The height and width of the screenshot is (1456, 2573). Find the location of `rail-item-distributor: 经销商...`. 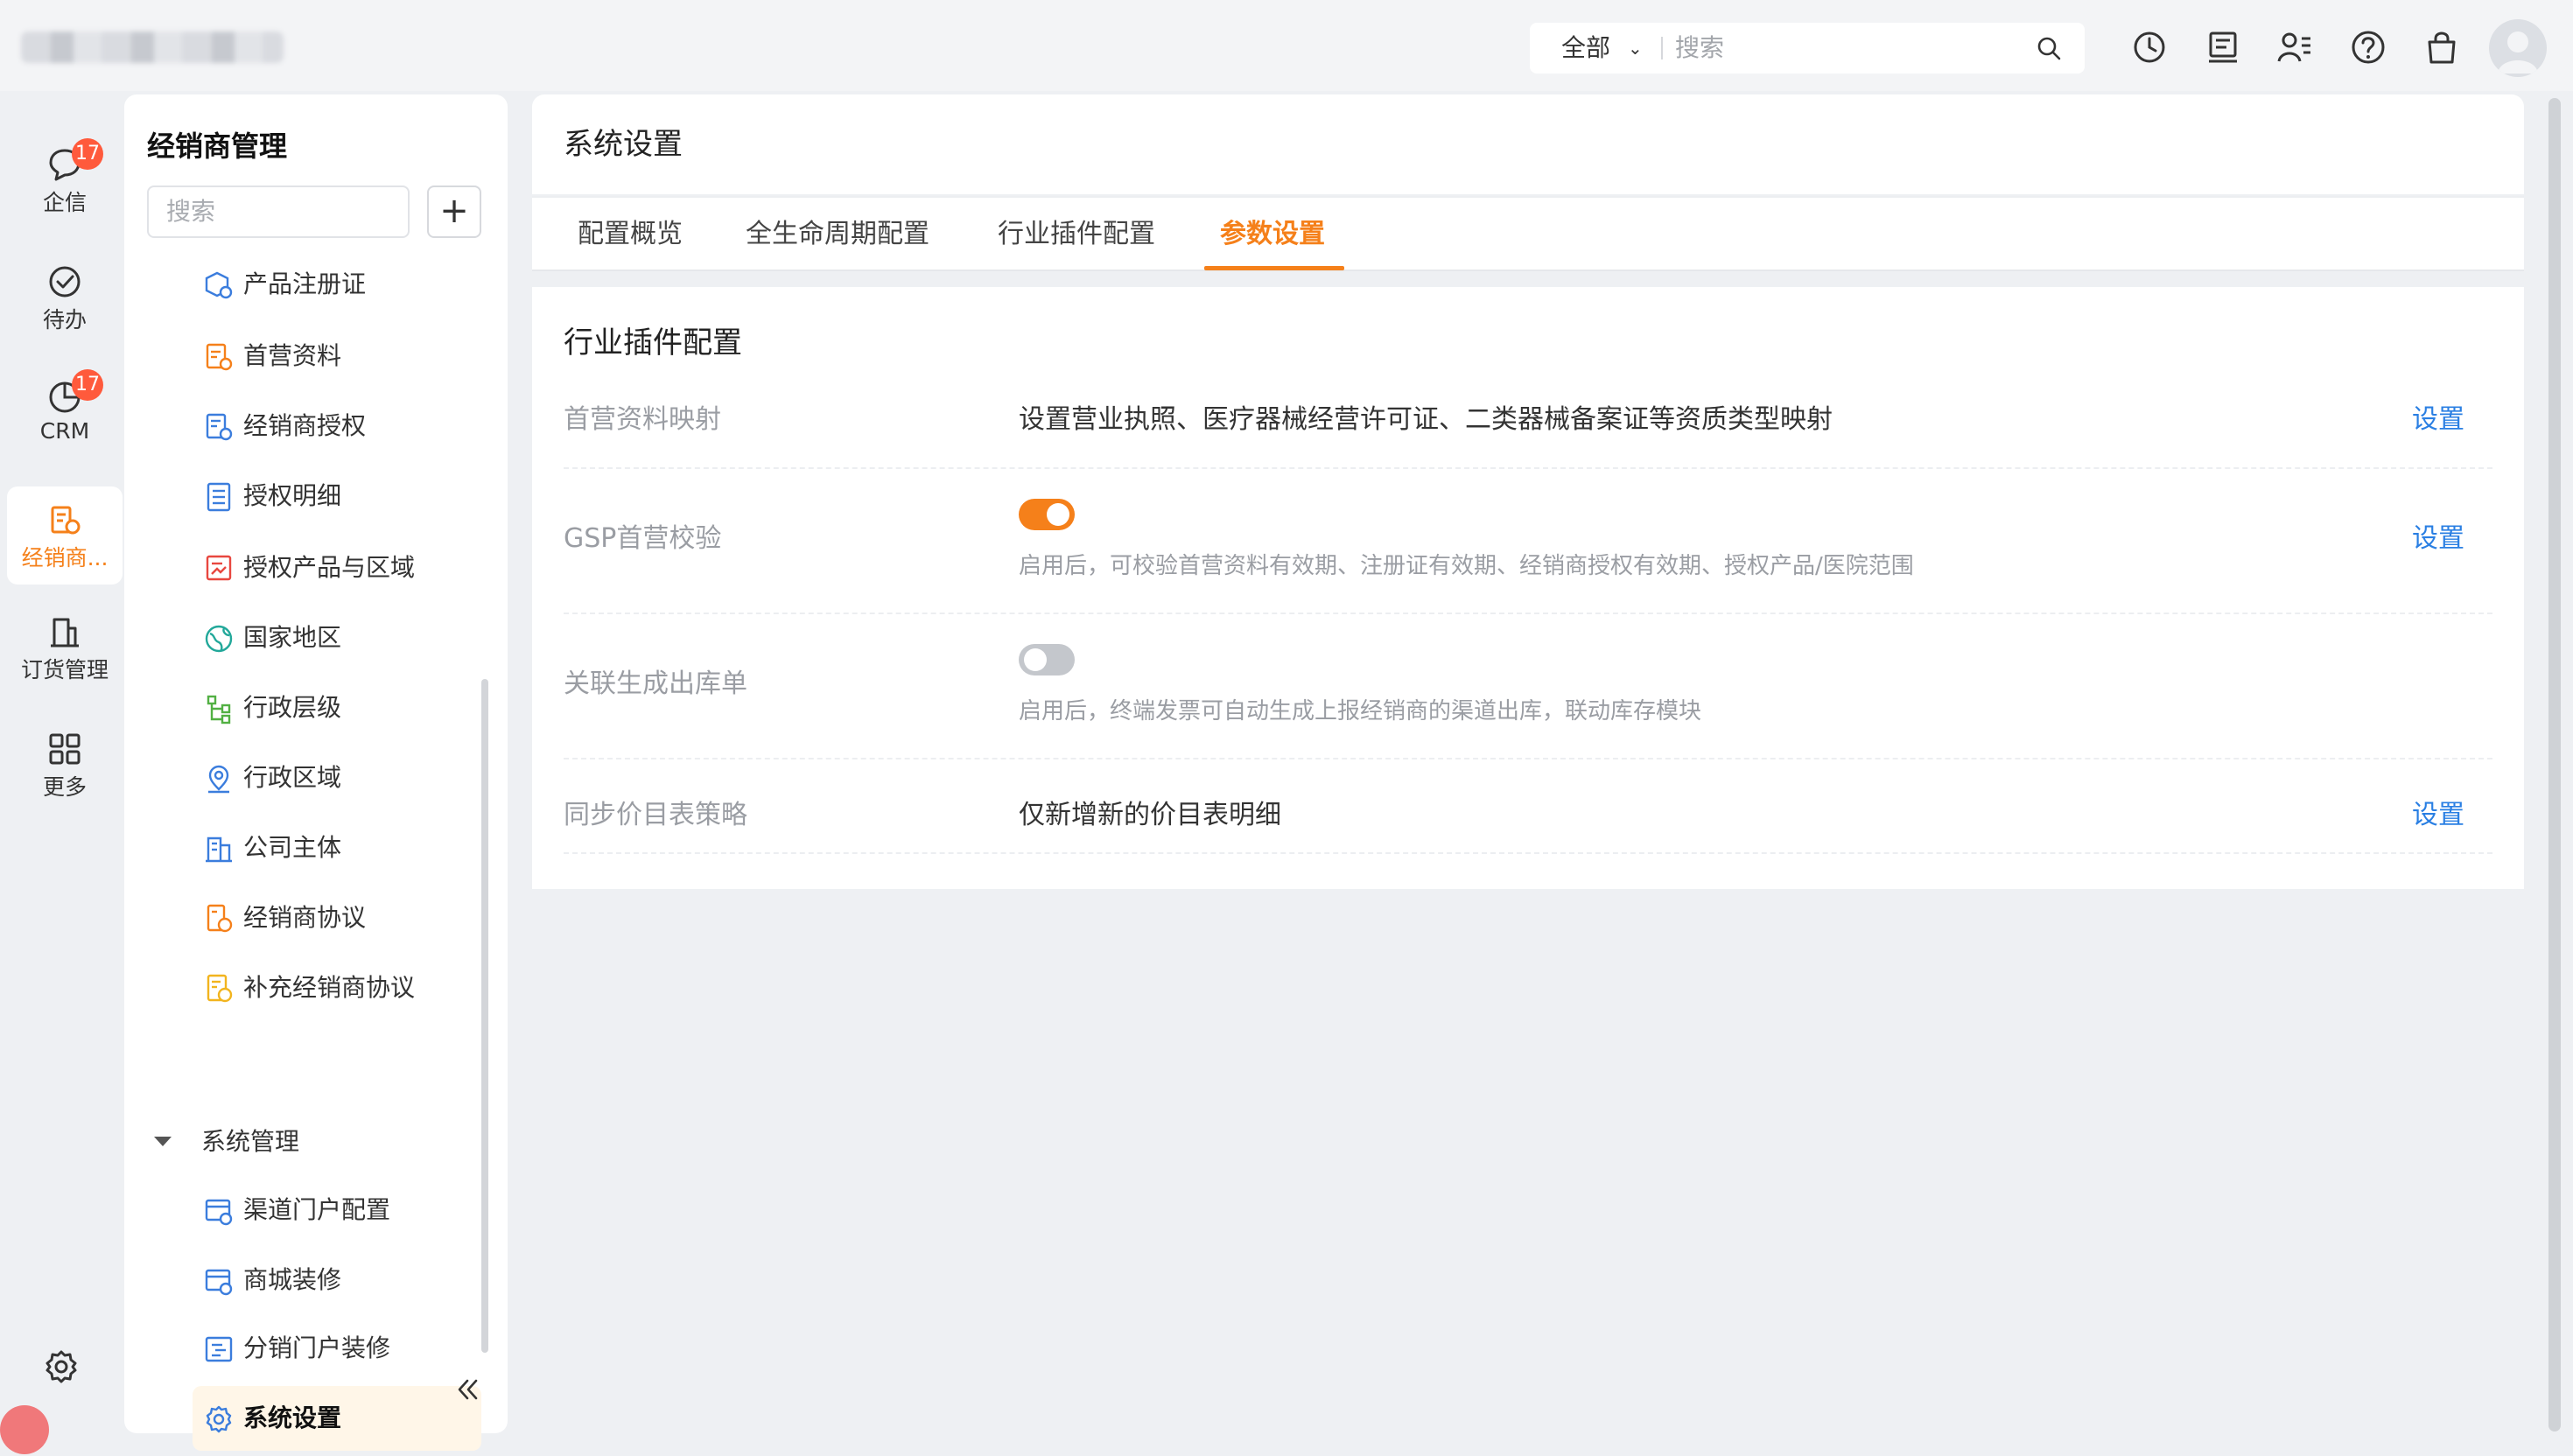

rail-item-distributor: 经销商... is located at coordinates (65, 535).